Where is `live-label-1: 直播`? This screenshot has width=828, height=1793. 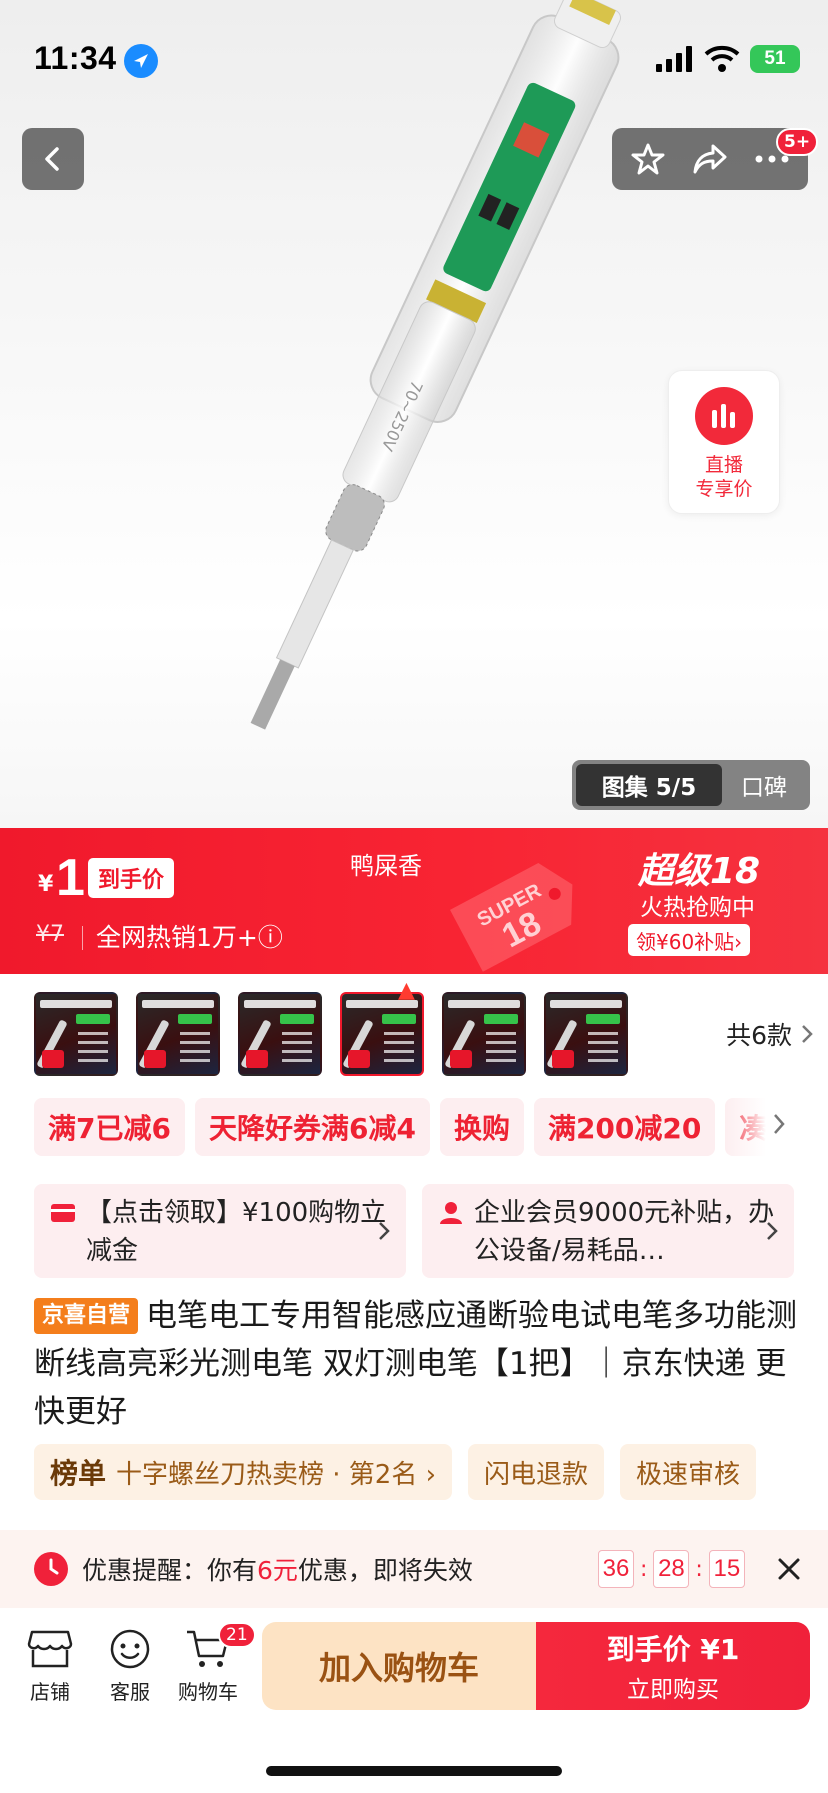 live-label-1: 直播 is located at coordinates (723, 465).